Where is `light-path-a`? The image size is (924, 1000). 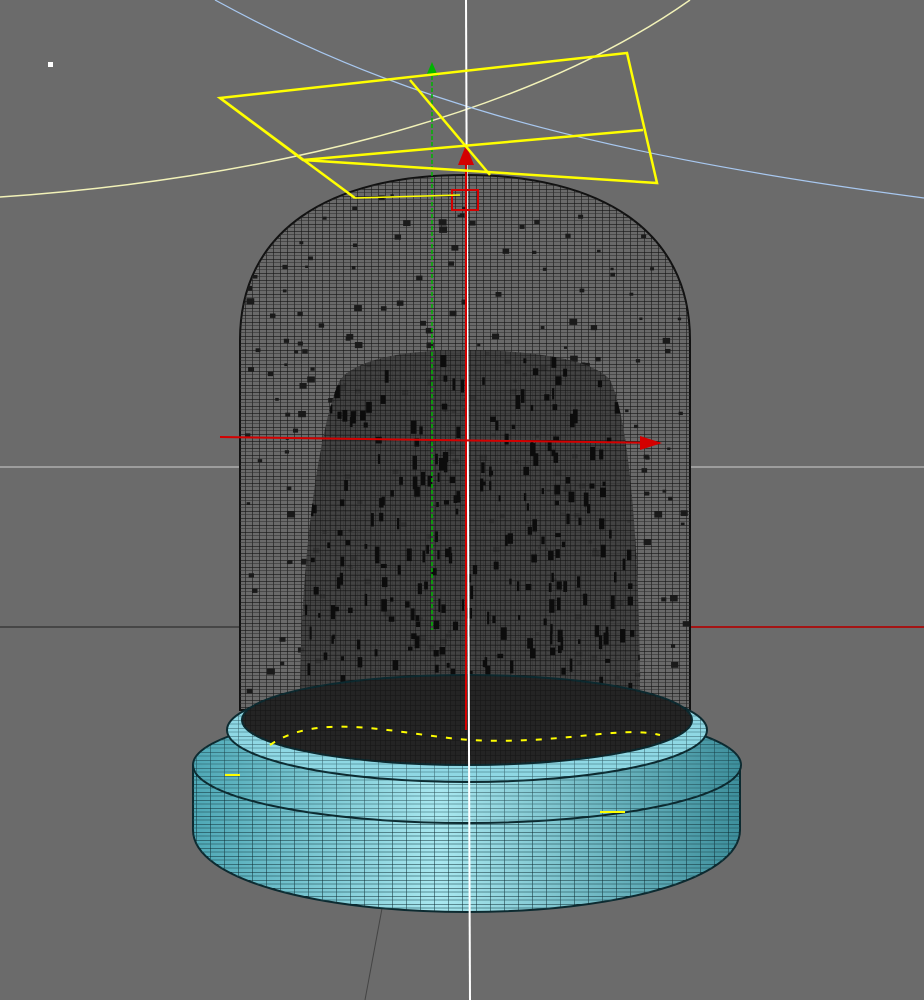 light-path-a is located at coordinates (345, 99).